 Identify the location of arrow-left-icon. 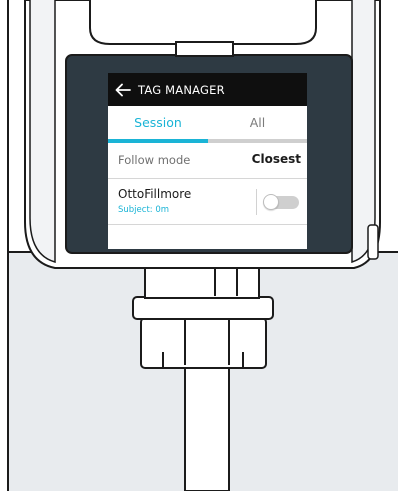
(123, 89).